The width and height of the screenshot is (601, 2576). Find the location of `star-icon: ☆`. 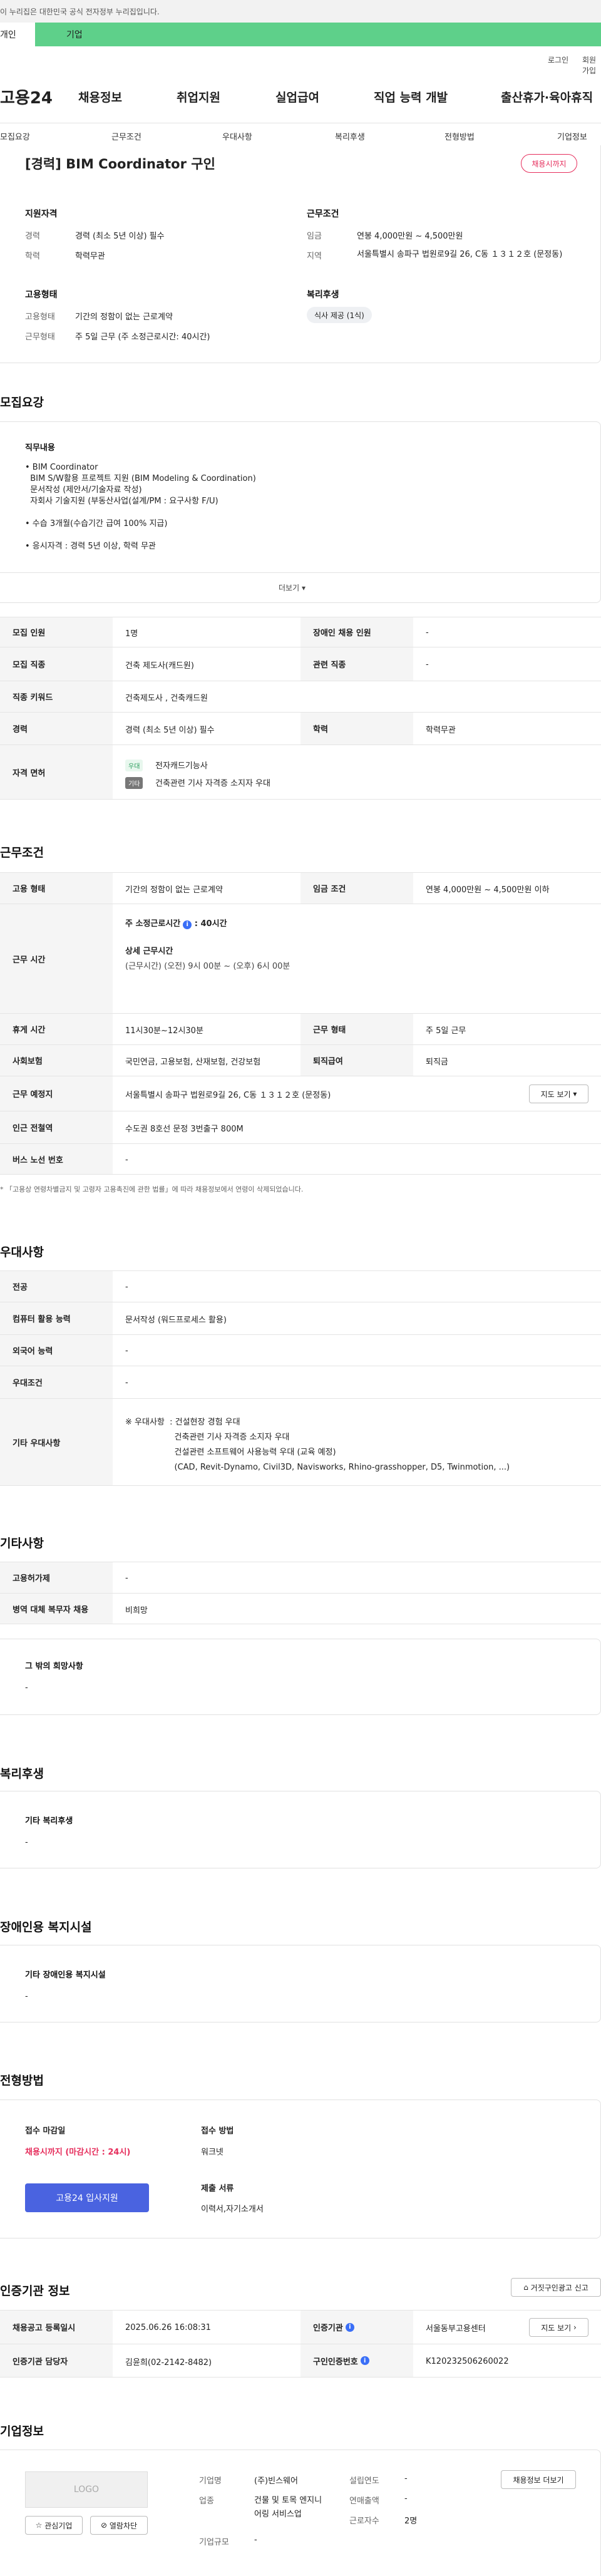

star-icon: ☆ is located at coordinates (39, 2525).